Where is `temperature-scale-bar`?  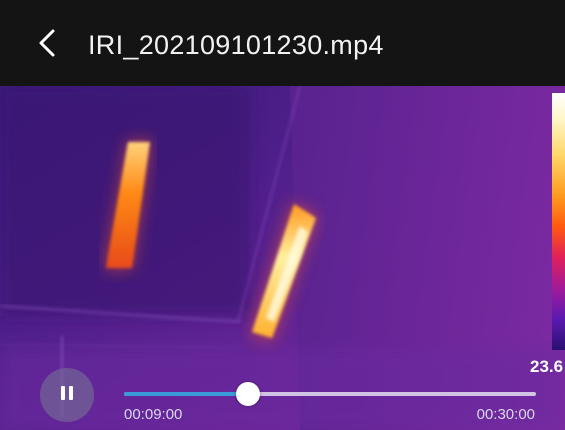 temperature-scale-bar is located at coordinates (558, 221).